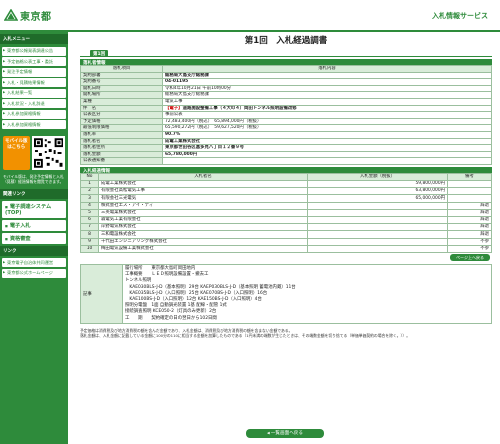 The image size is (500, 444). Describe the element at coordinates (286, 191) in the screenshot. I see `bid-row: 2 有限会社高松電気工事 63,800,000円` at that location.